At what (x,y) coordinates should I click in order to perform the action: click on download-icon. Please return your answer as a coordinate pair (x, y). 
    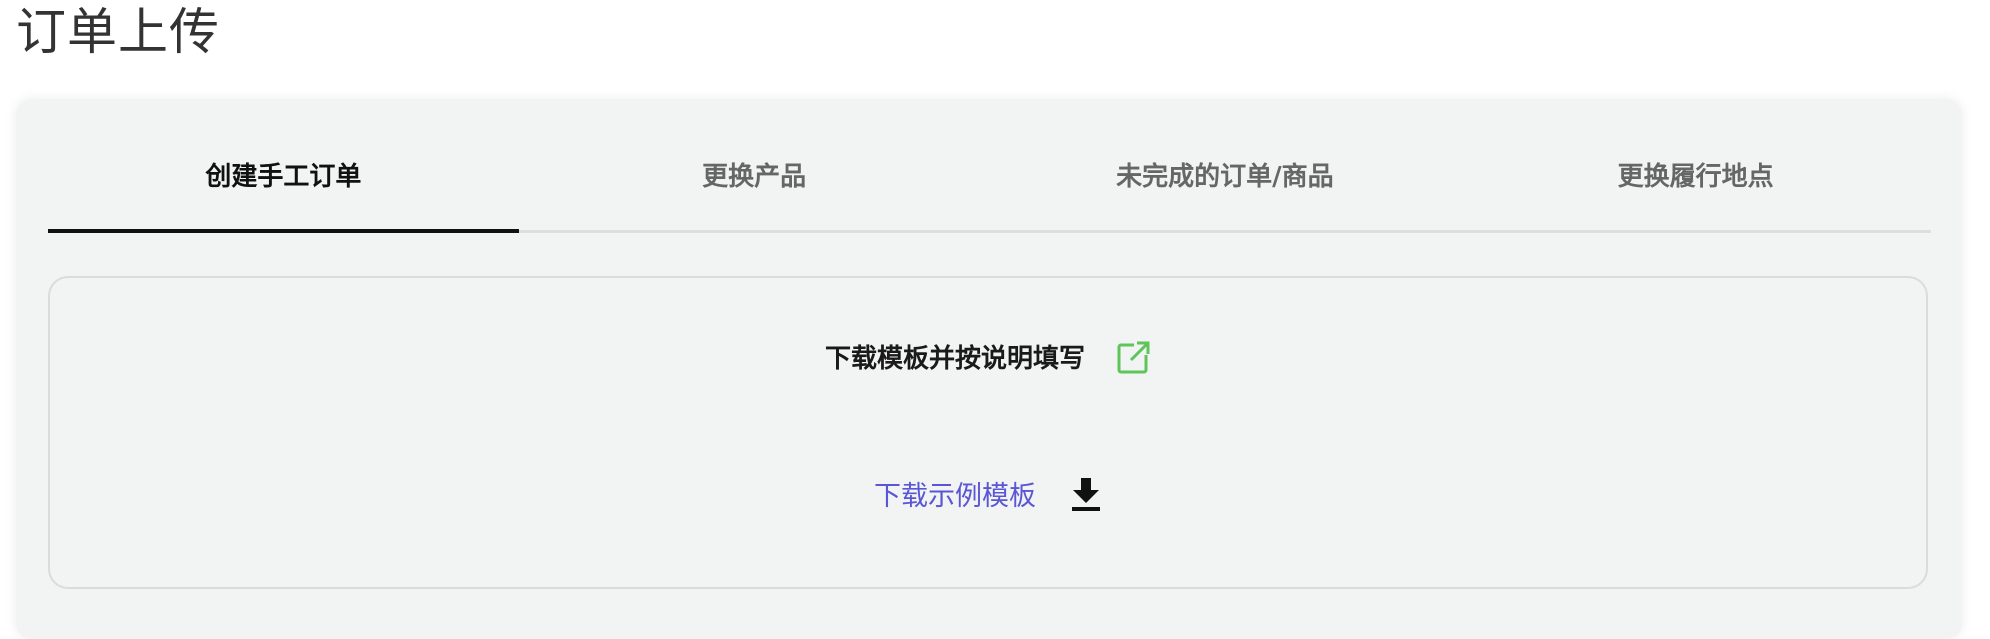
    Looking at the image, I should click on (1086, 494).